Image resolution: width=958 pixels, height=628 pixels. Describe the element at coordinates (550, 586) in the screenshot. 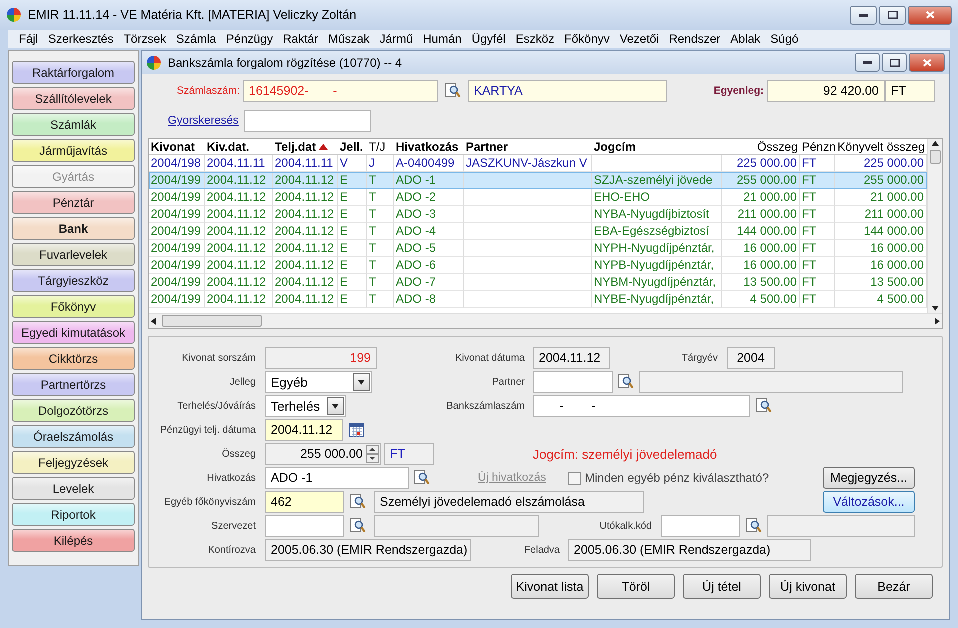

I see `action-button: Kivonat lista` at that location.